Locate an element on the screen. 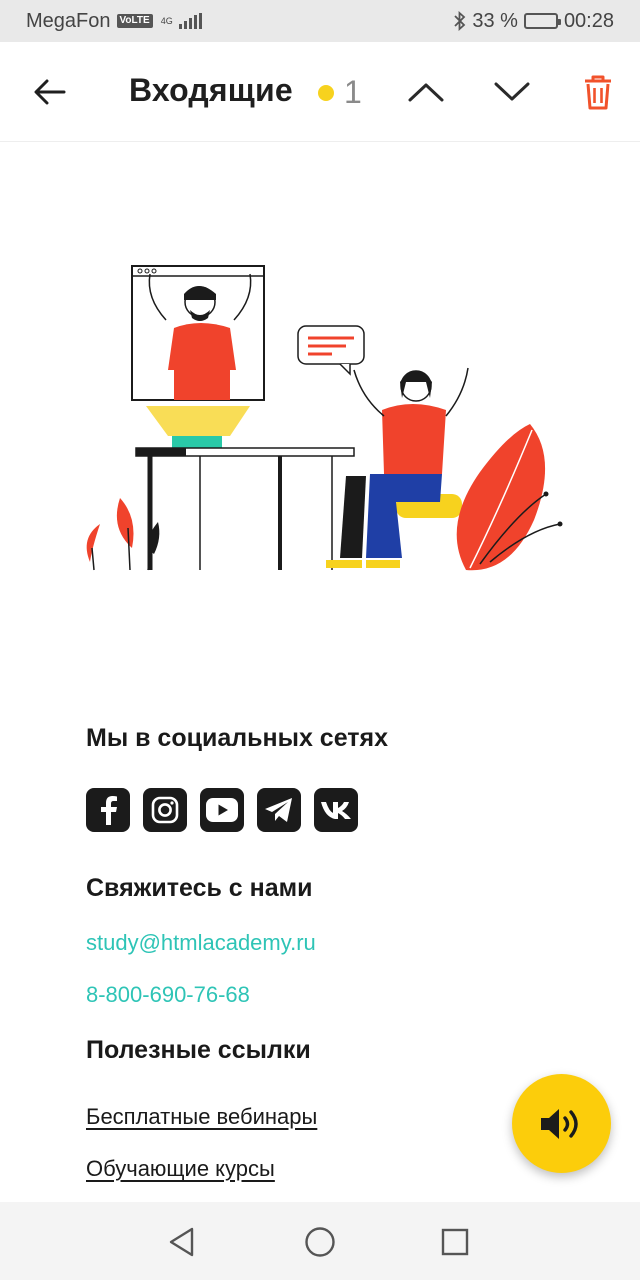 The height and width of the screenshot is (1280, 640). nav-recents-button is located at coordinates (455, 1242).